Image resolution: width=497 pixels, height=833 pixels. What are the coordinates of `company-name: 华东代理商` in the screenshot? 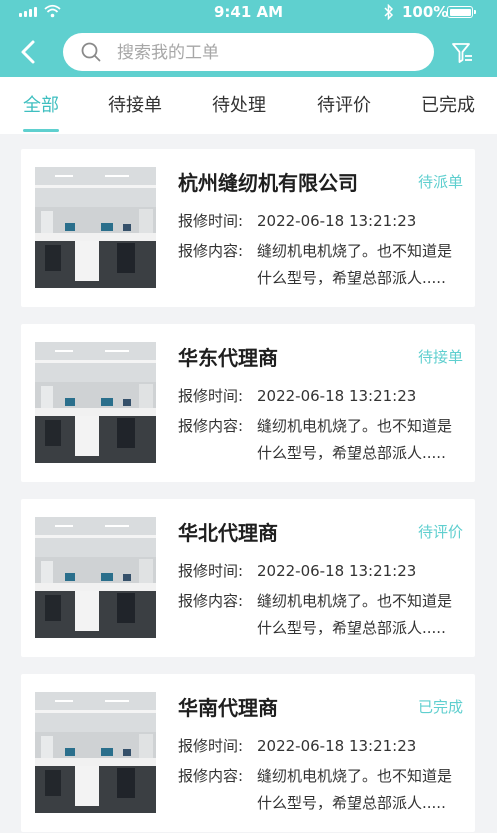 It's located at (228, 358).